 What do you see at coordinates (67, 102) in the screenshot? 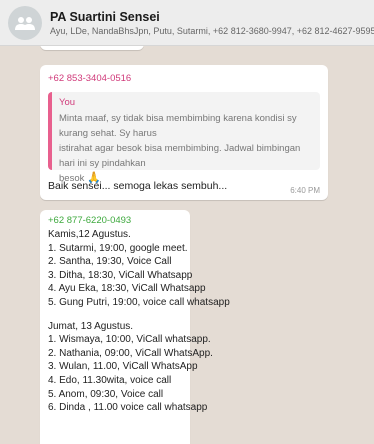
I see `quoted-author: You` at bounding box center [67, 102].